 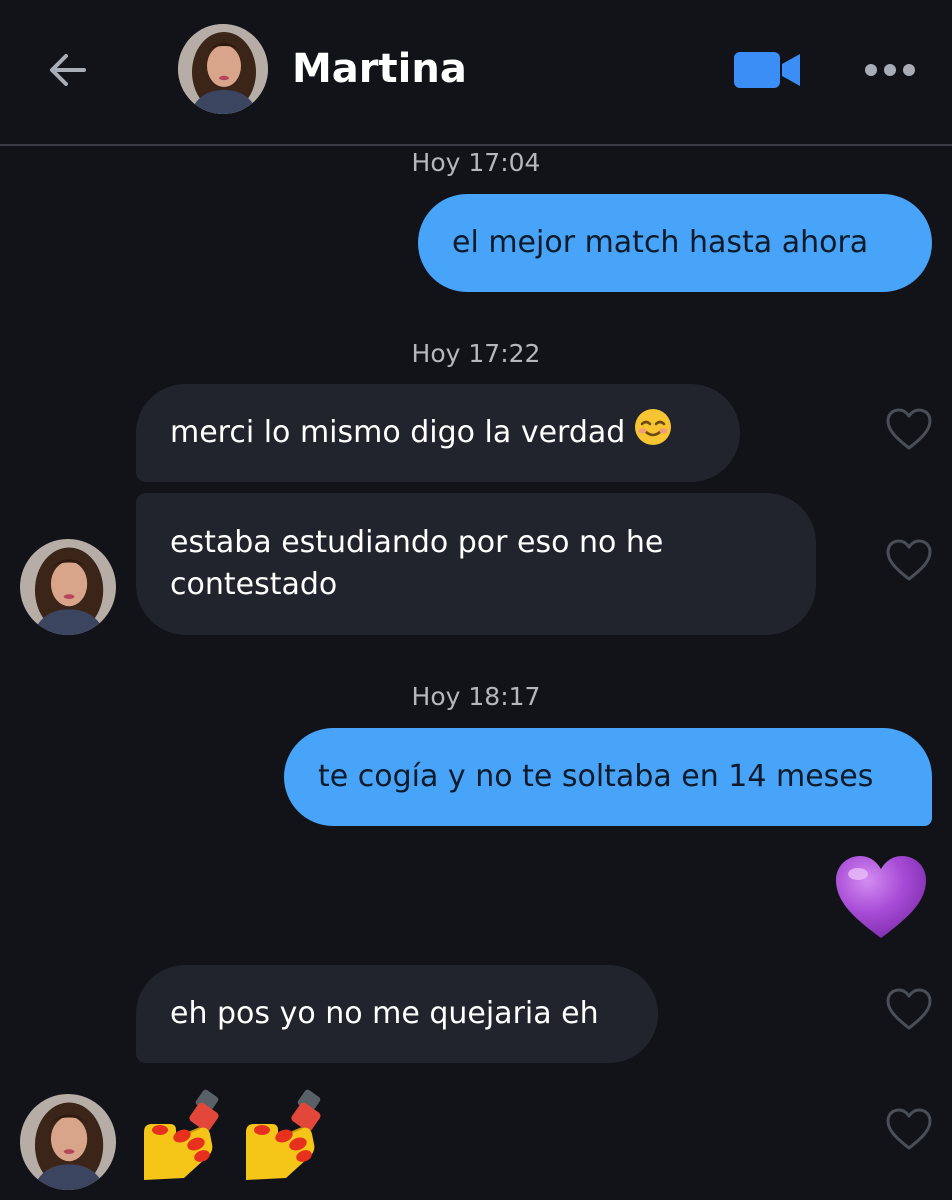 I want to click on arrow-left-icon, so click(x=68, y=70).